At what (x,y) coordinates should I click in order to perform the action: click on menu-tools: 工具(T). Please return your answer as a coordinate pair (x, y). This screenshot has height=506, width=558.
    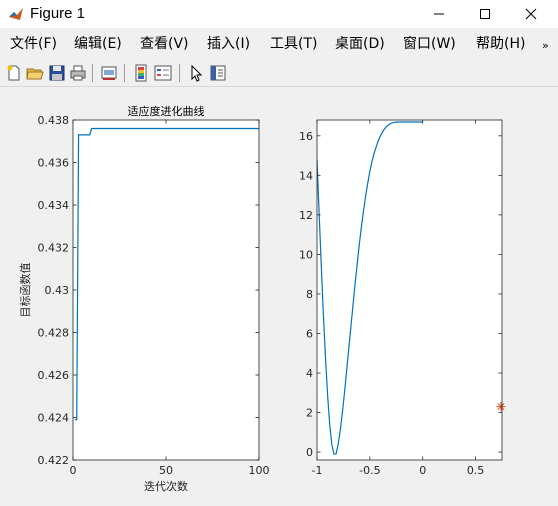
    Looking at the image, I should click on (293, 44).